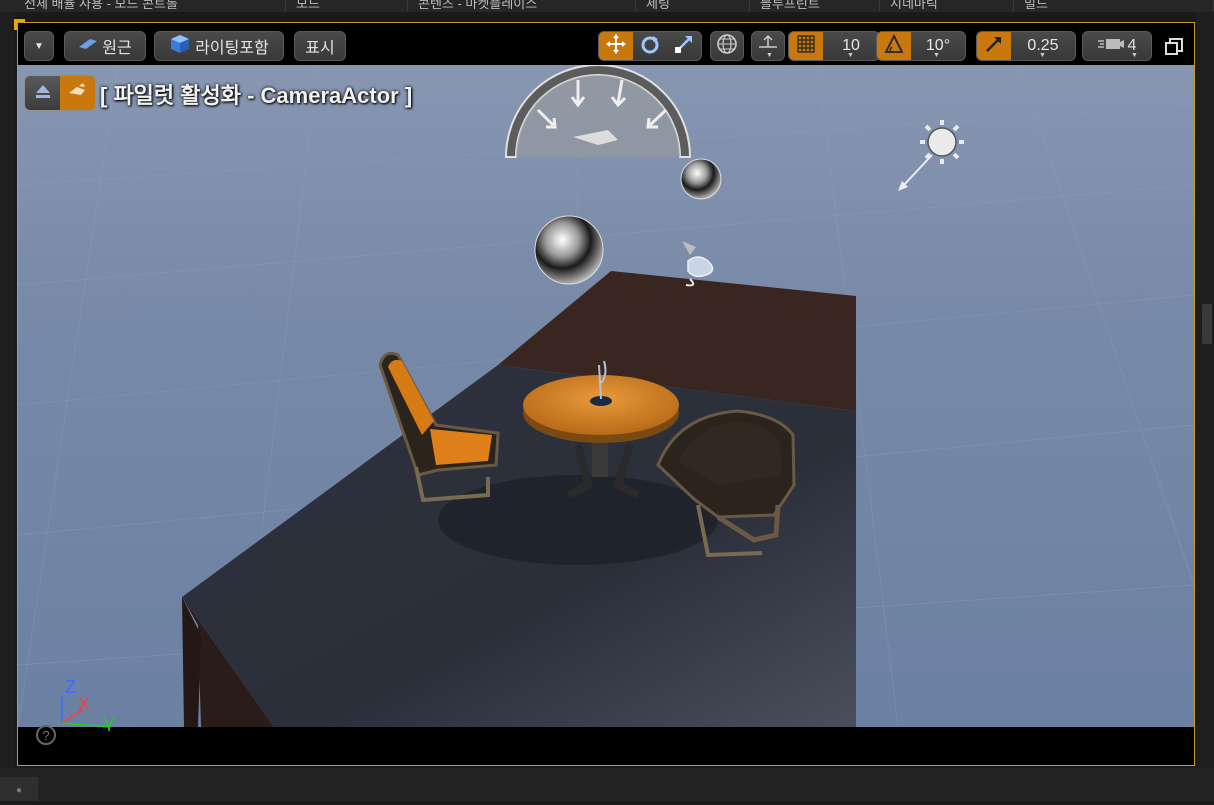  Describe the element at coordinates (851, 46) in the screenshot. I see `grid-snap-value: 10 ▼` at that location.